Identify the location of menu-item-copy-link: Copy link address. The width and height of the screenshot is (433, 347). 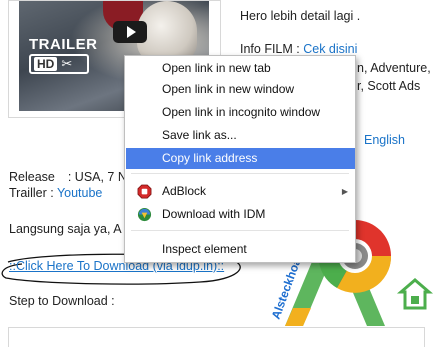
(240, 158).